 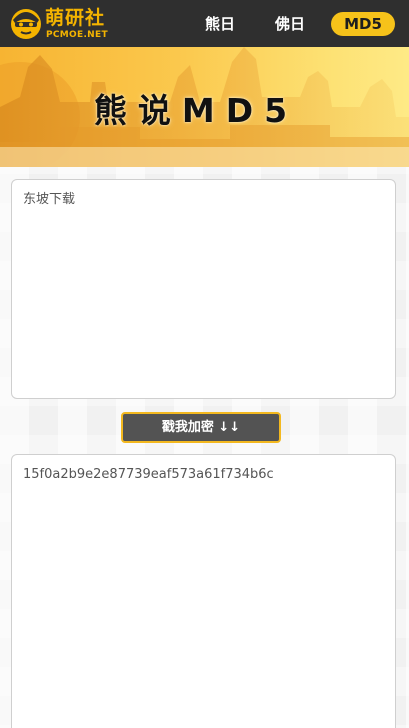 I want to click on logo-name-cn: 萌研社, so click(x=75, y=18).